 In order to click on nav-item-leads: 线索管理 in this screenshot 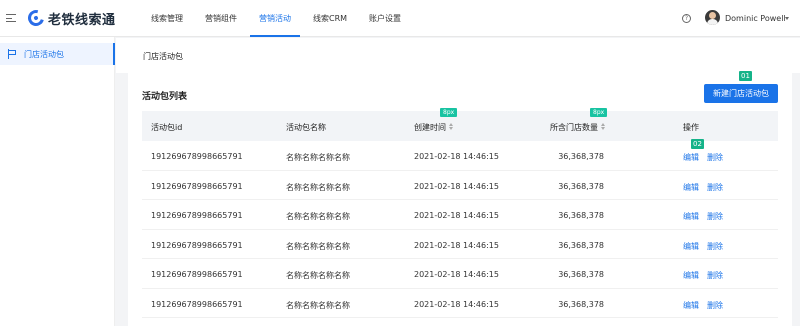, I will do `click(167, 18)`.